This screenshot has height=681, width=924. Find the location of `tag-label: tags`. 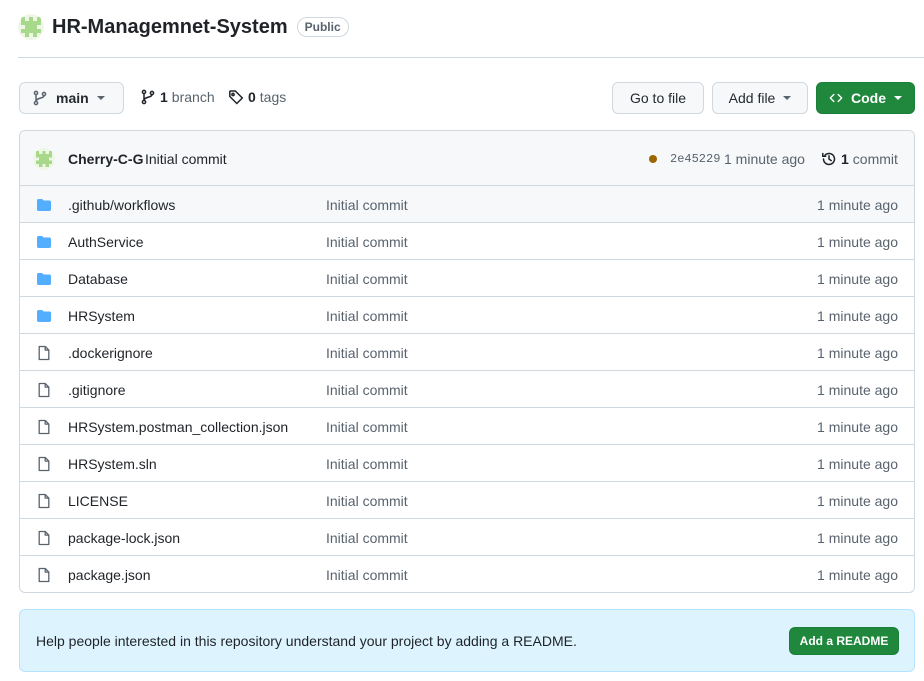

tag-label: tags is located at coordinates (273, 97).